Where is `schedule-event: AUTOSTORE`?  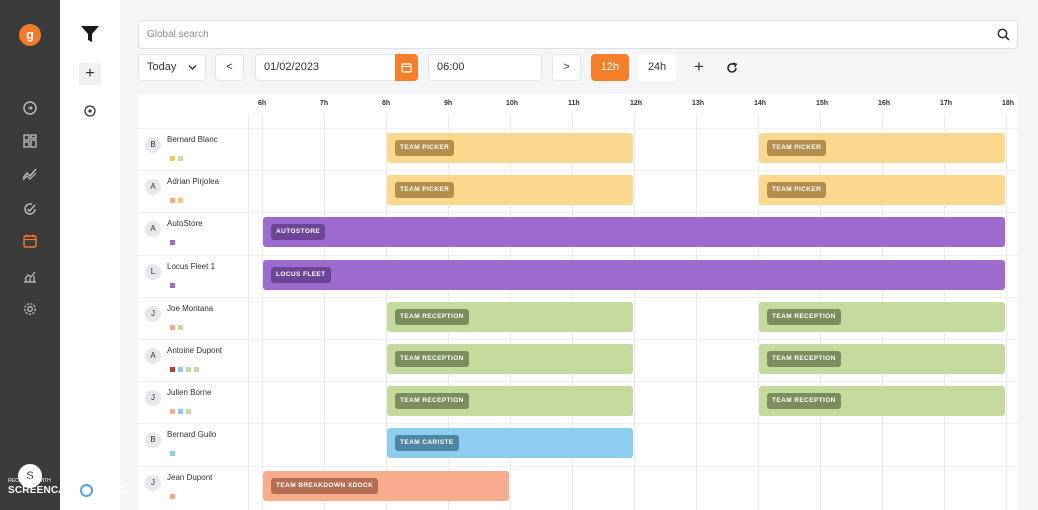
schedule-event: AUTOSTORE is located at coordinates (634, 232).